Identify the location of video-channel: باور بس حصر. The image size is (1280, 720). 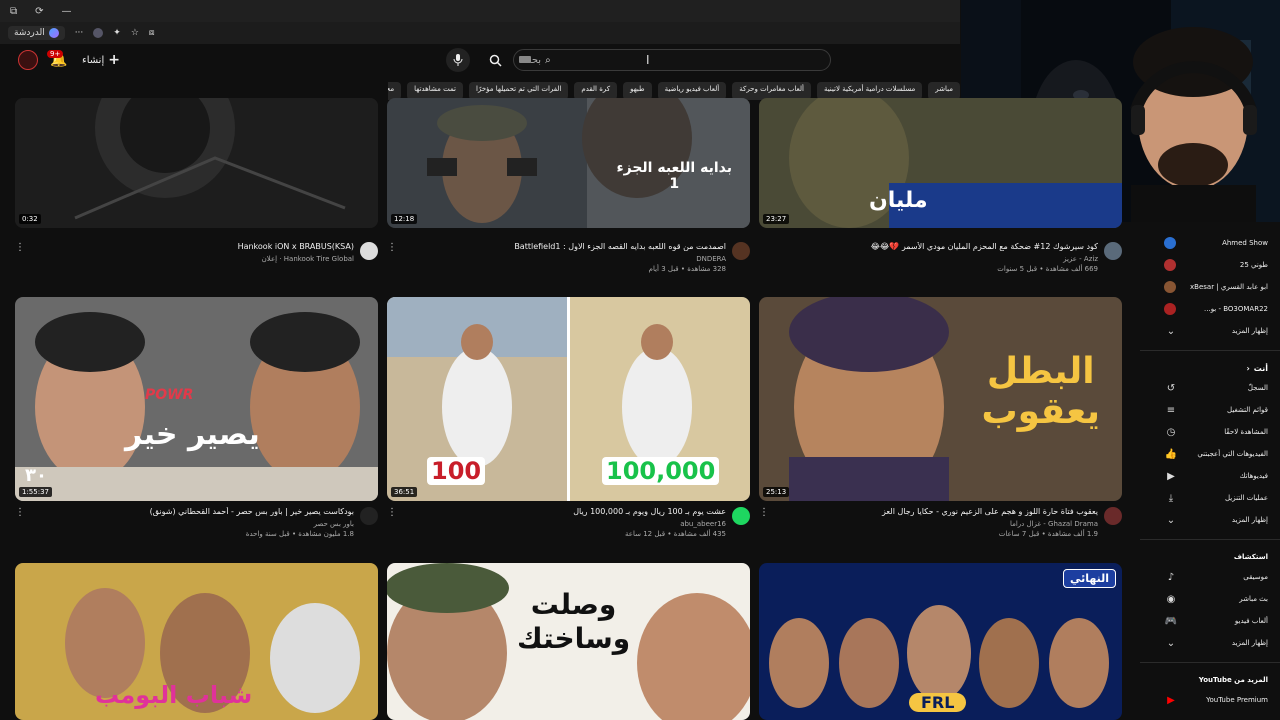
(196, 524).